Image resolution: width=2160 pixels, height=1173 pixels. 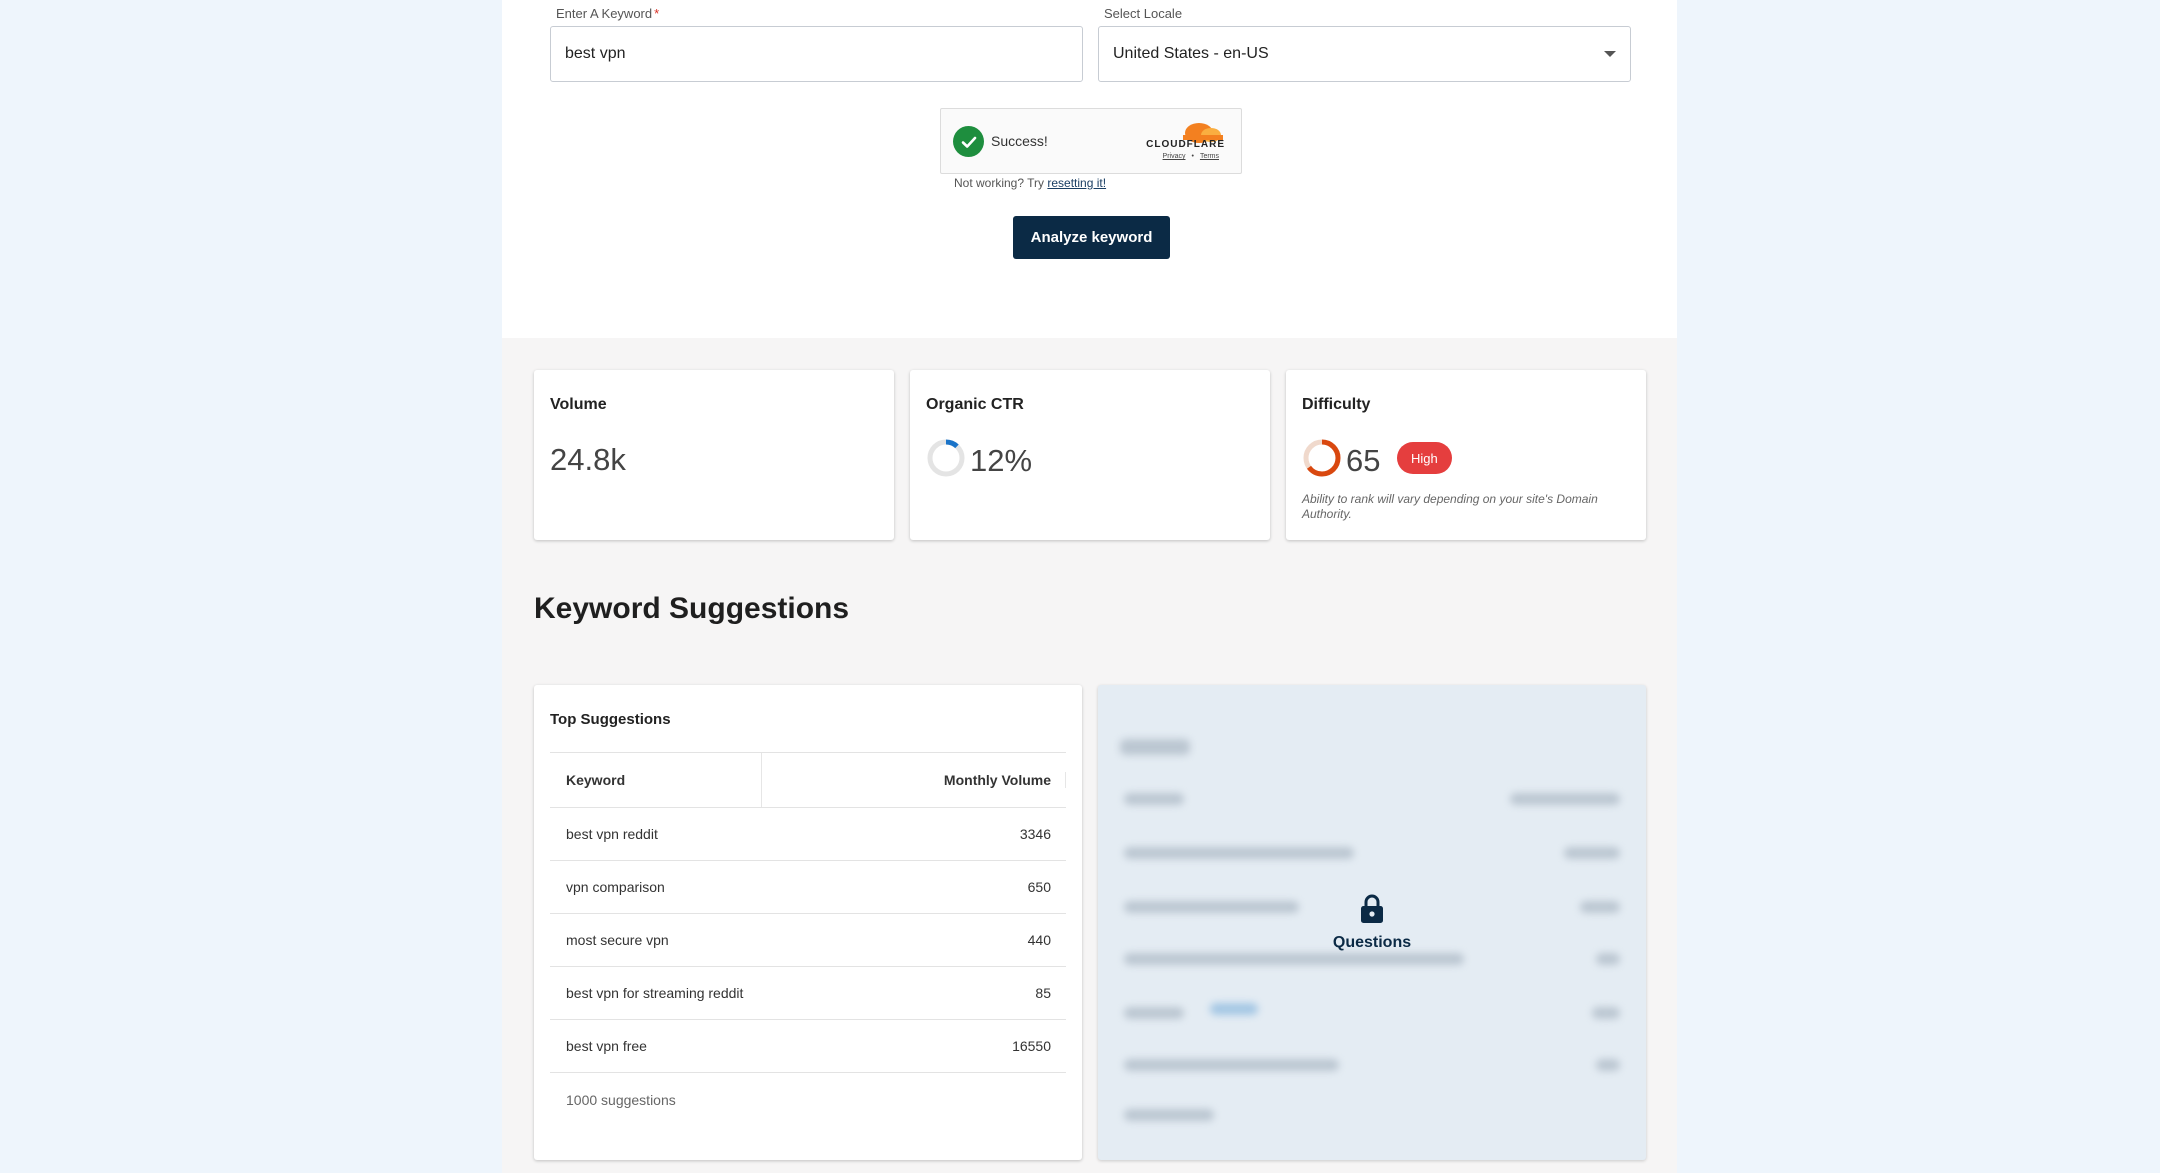 What do you see at coordinates (606, 1046) in the screenshot?
I see `row-keyword: best vpn free` at bounding box center [606, 1046].